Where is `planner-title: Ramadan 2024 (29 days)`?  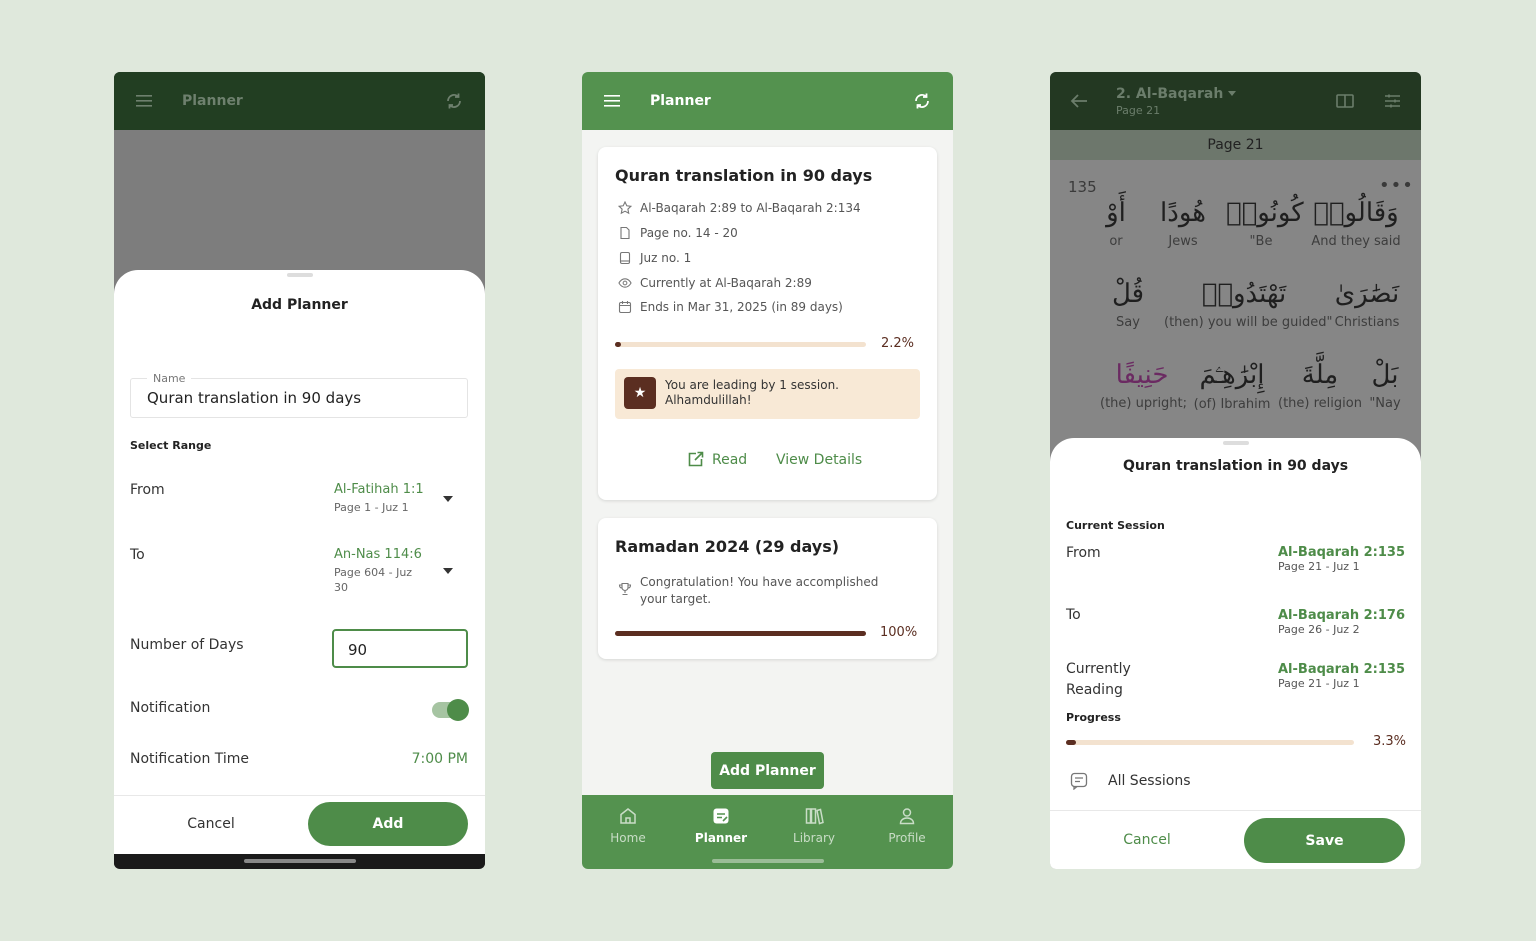
planner-title: Ramadan 2024 (29 days) is located at coordinates (727, 546).